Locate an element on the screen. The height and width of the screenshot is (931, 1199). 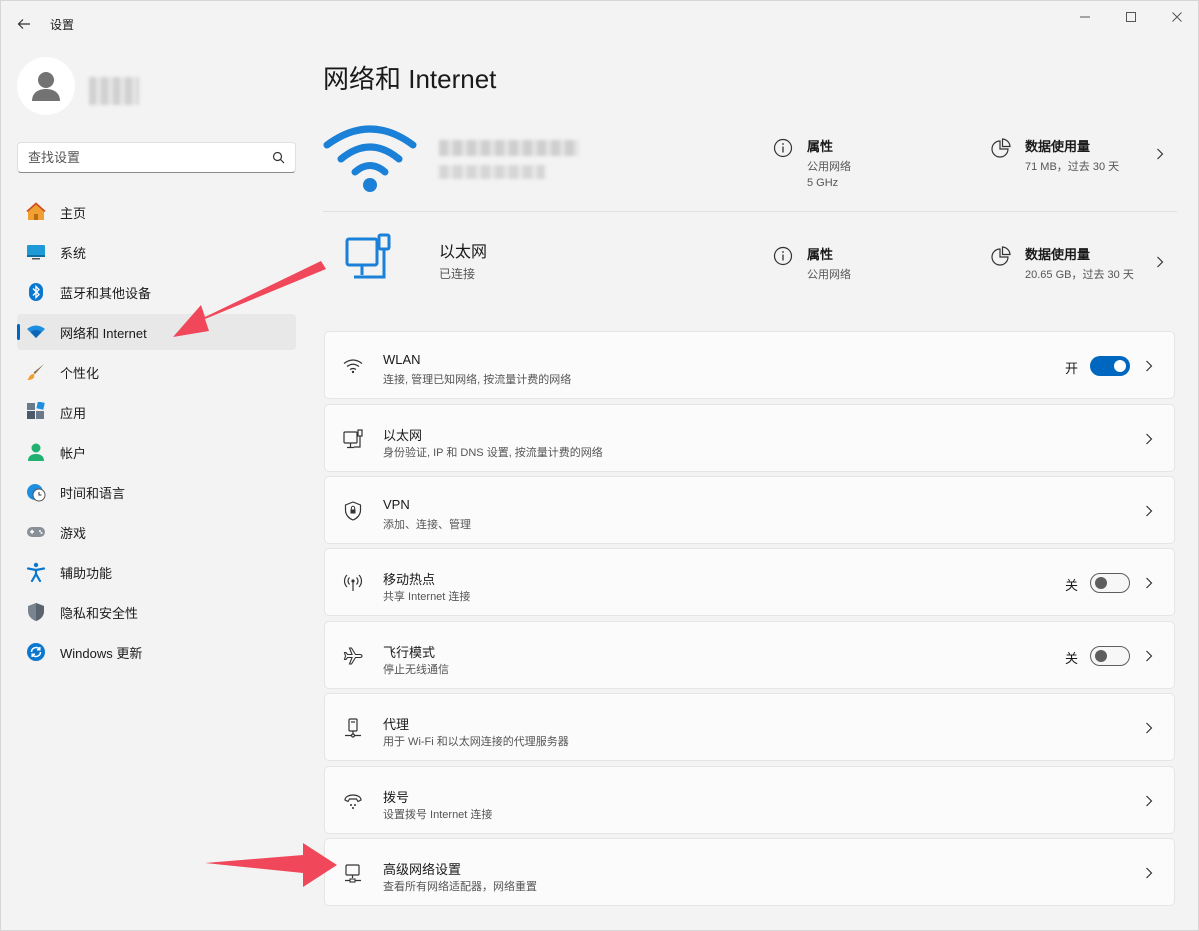
search-box is located at coordinates (156, 157).